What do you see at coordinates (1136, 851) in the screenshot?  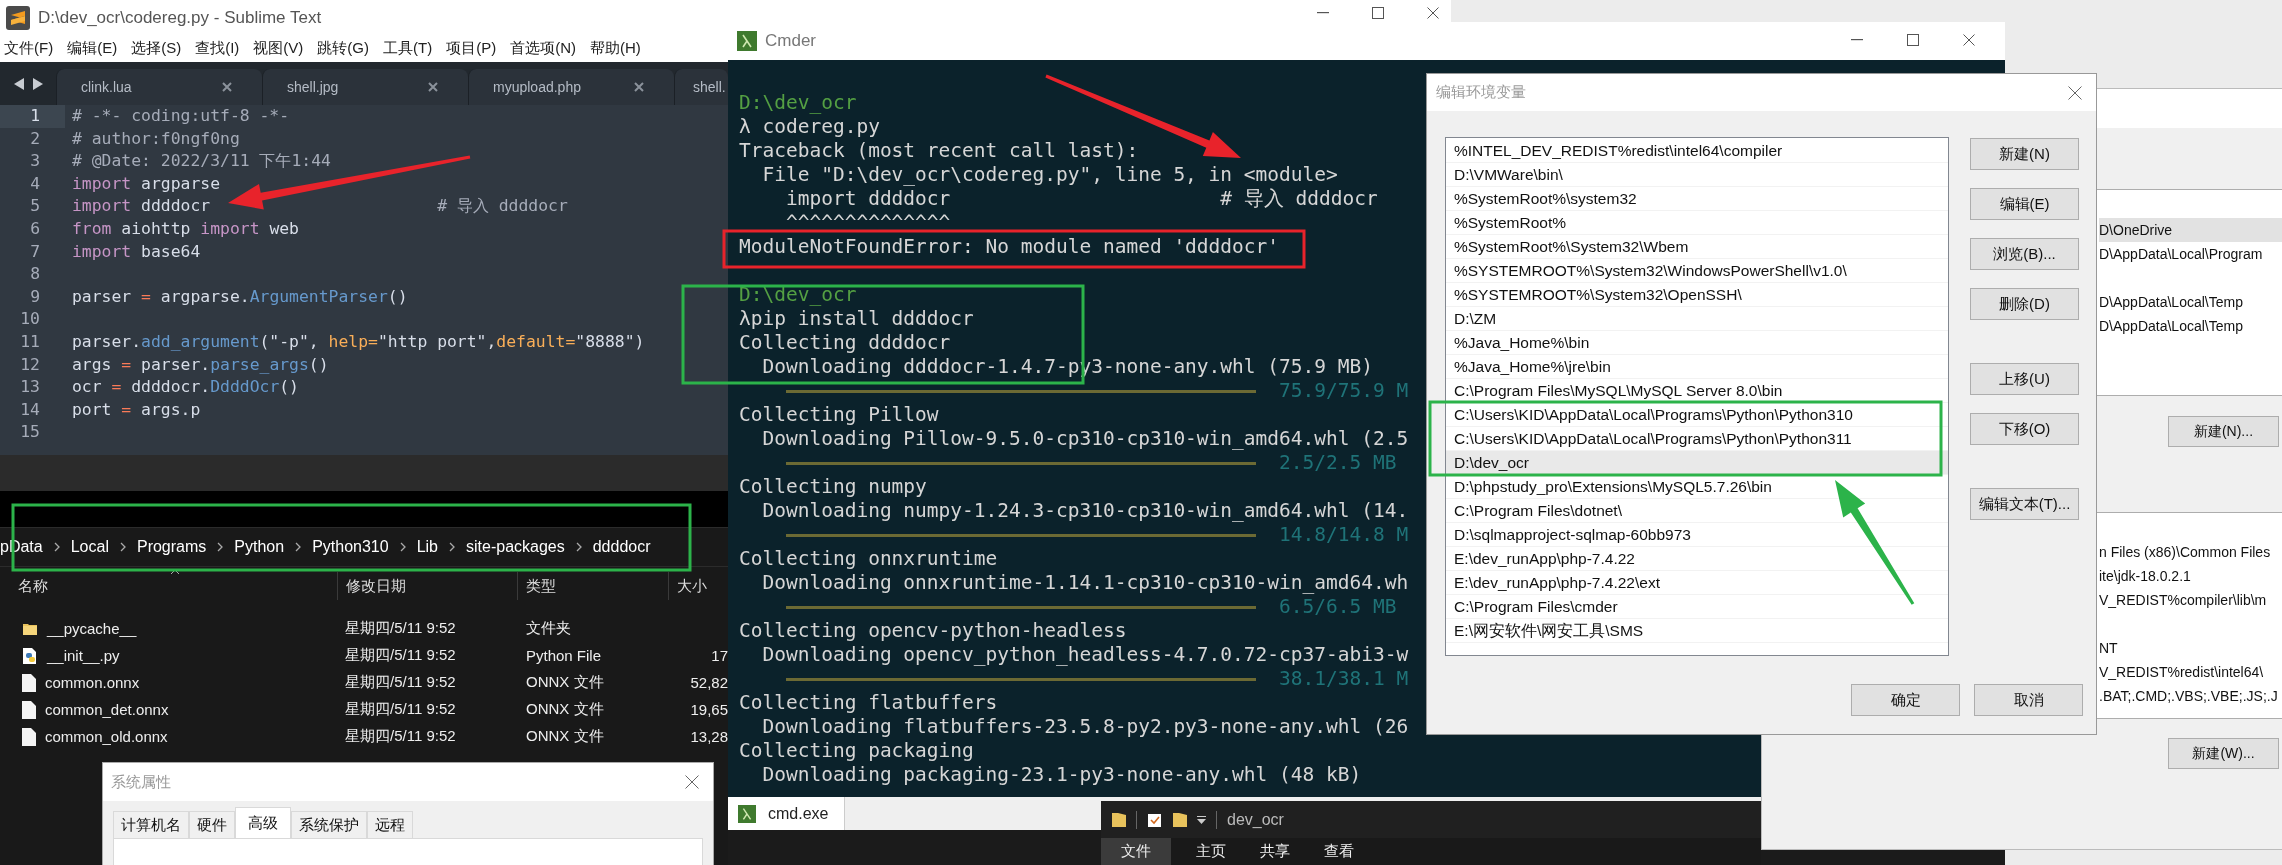 I see `ribbon-tab: 文件` at bounding box center [1136, 851].